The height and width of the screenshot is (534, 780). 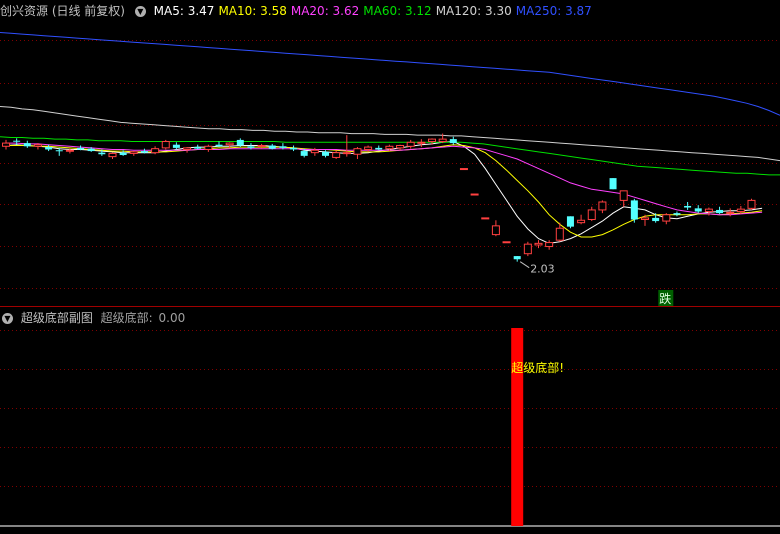 I want to click on signal-label: 跌, so click(x=665, y=298).